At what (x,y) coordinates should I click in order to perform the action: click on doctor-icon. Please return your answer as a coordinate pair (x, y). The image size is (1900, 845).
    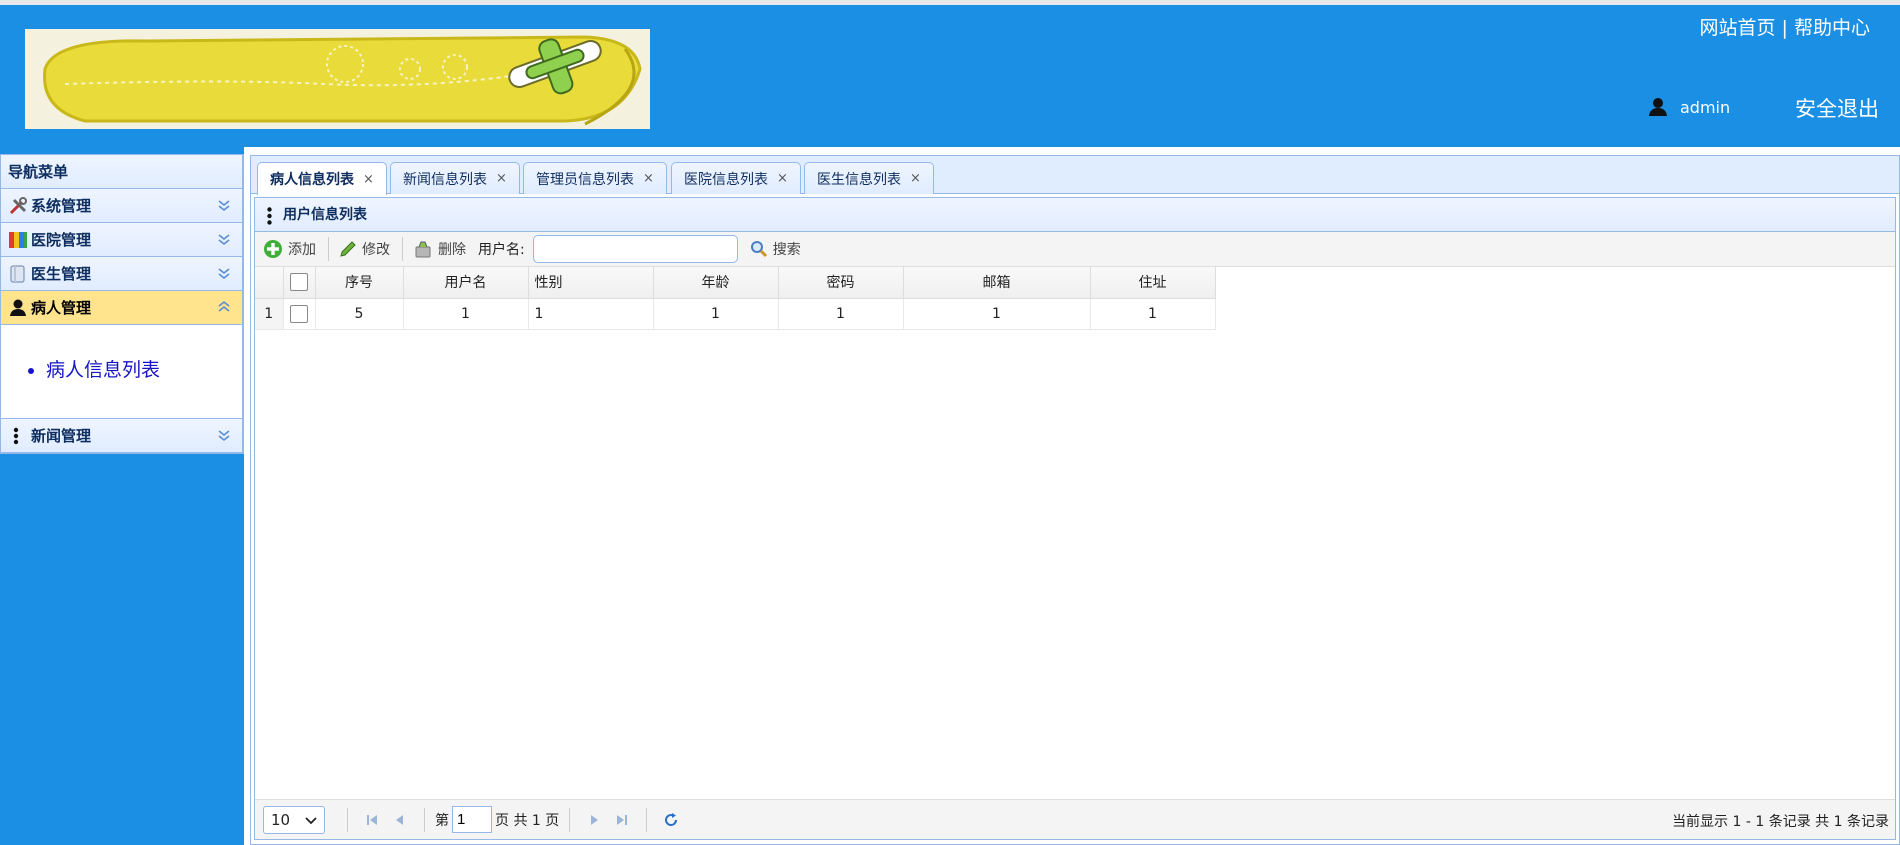
    Looking at the image, I should click on (17, 273).